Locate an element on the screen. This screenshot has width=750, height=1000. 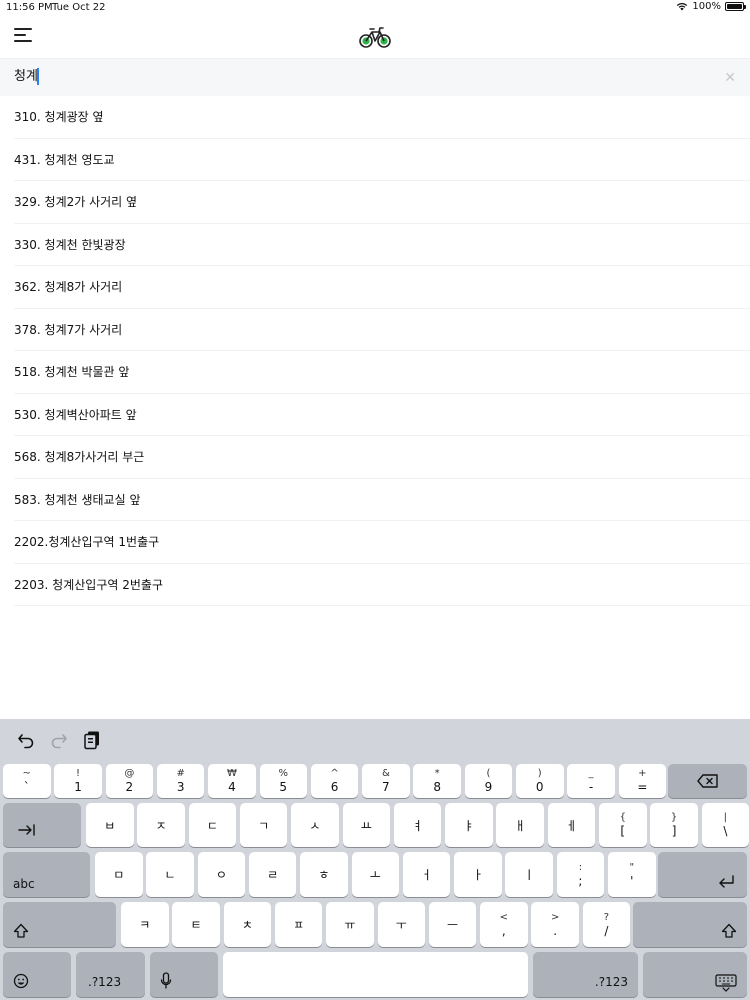
redo-icon is located at coordinates (59, 740).